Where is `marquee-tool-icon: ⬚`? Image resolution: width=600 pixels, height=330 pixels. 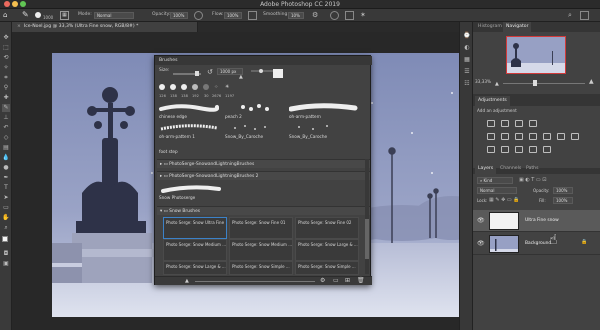
marquee-tool-icon: ⬚ is located at coordinates (6, 48).